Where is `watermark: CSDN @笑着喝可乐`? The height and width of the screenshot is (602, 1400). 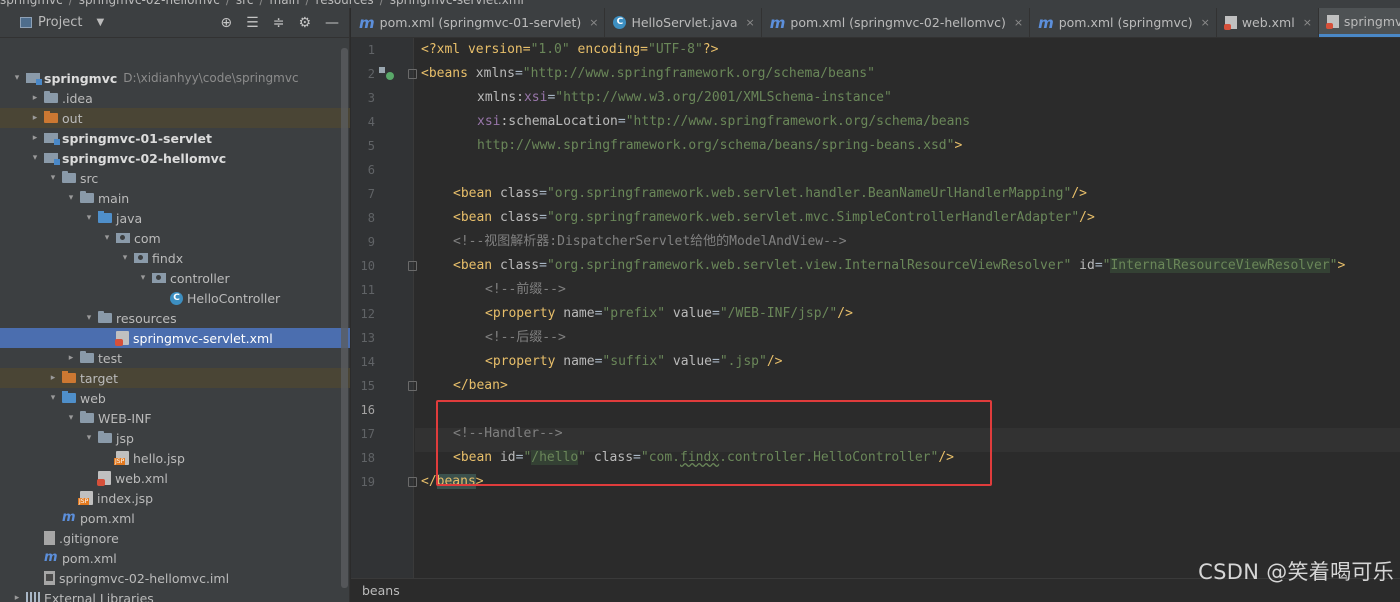 watermark: CSDN @笑着喝可乐 is located at coordinates (1296, 572).